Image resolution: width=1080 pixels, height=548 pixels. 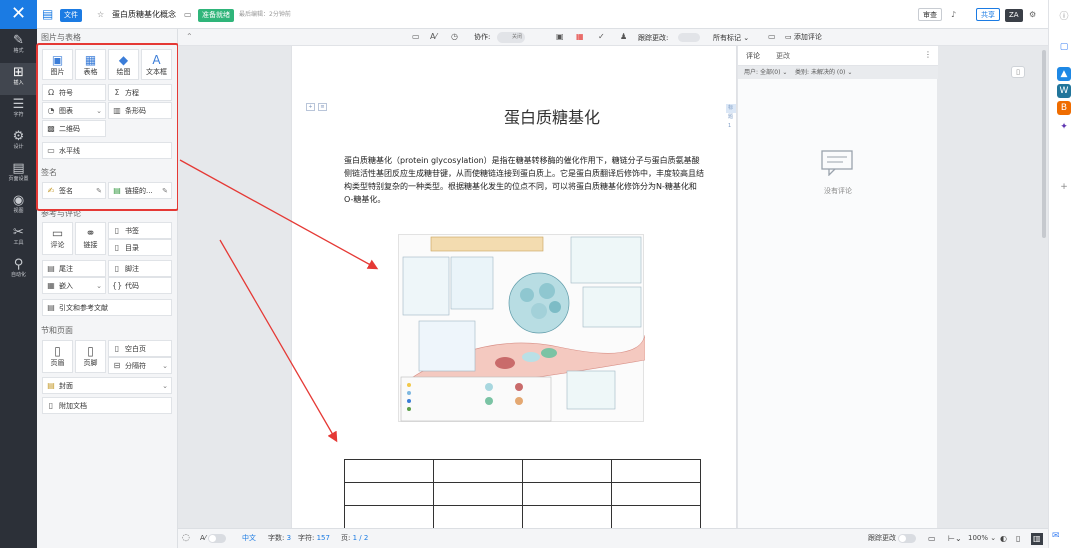 What do you see at coordinates (838, 56) in the screenshot?
I see `comments-tabs` at bounding box center [838, 56].